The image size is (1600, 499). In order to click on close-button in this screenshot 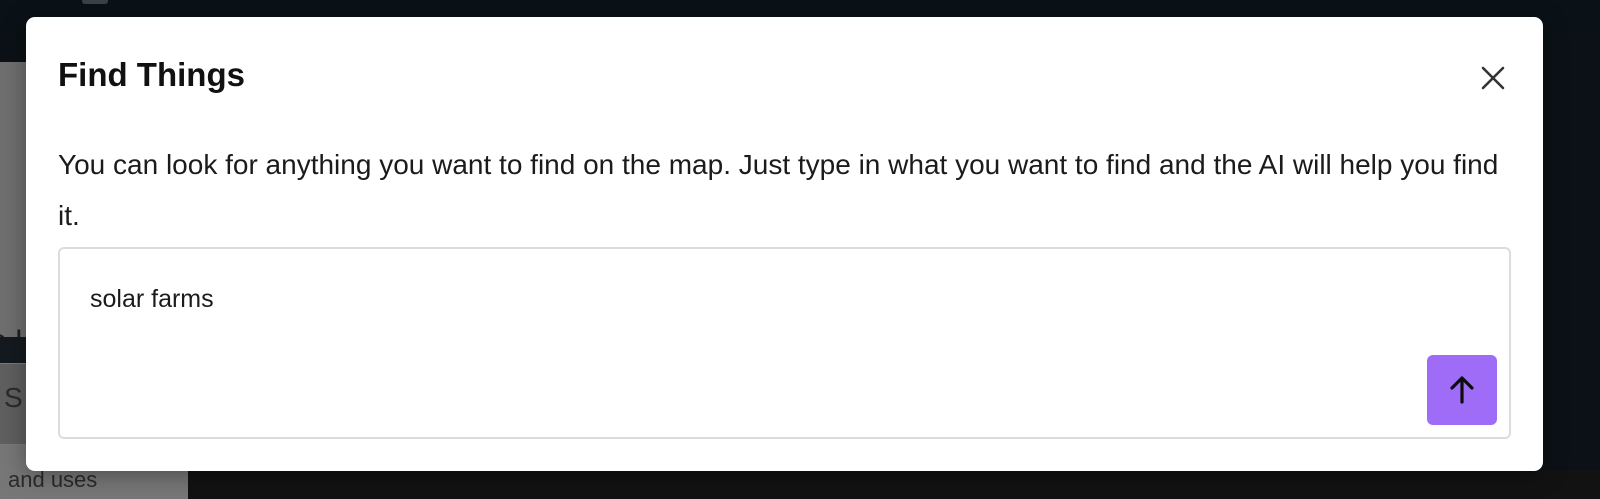, I will do `click(1493, 78)`.